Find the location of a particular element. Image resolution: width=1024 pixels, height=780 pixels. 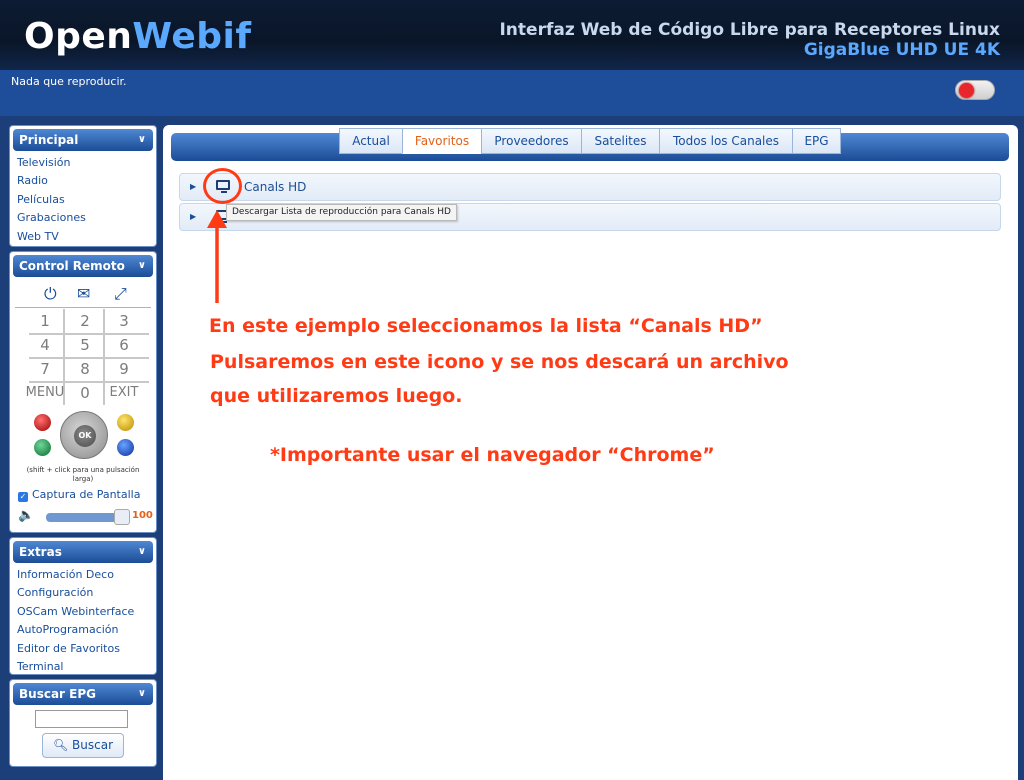

epg-search-header: Buscar EPG ∨ is located at coordinates (83, 694).